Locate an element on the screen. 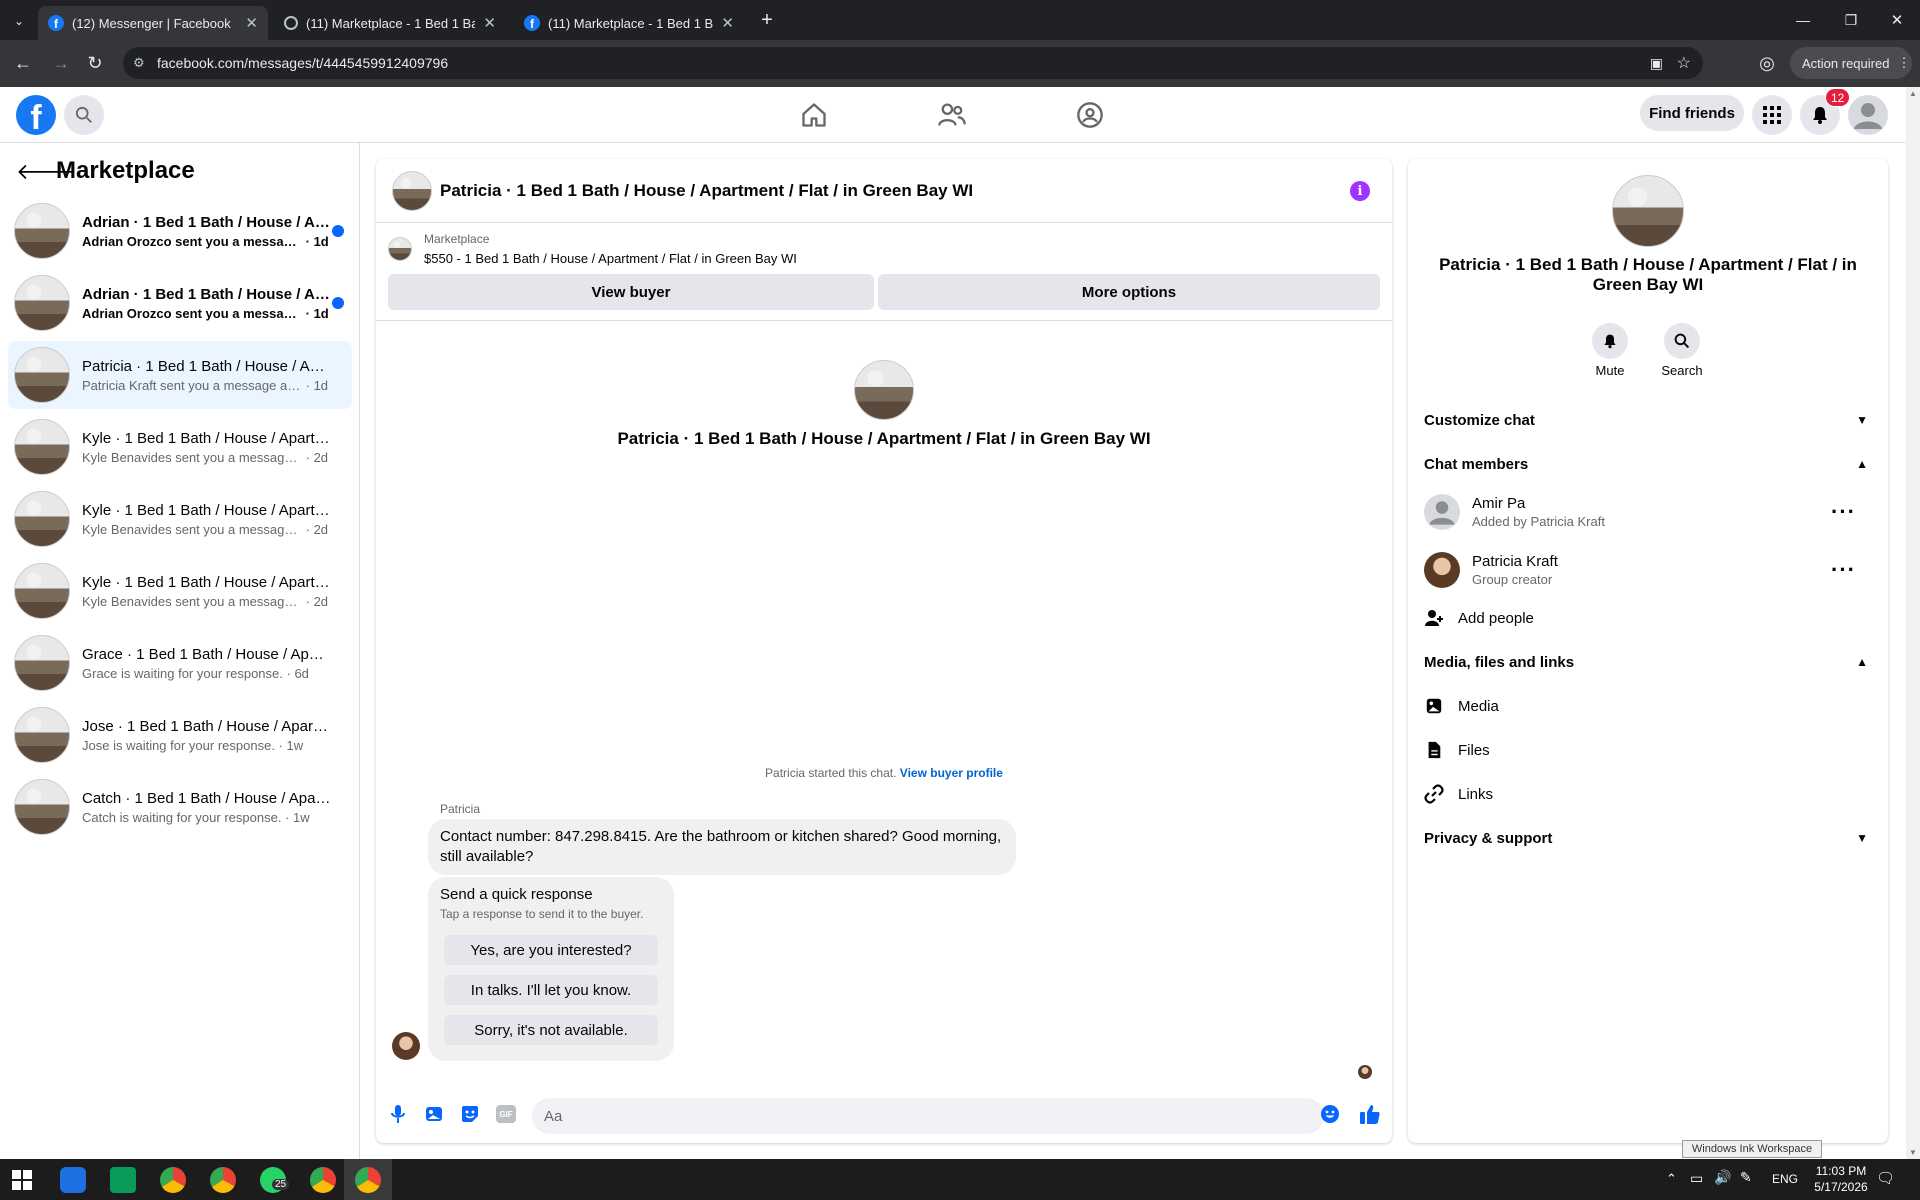  nav-friends is located at coordinates (952, 115).